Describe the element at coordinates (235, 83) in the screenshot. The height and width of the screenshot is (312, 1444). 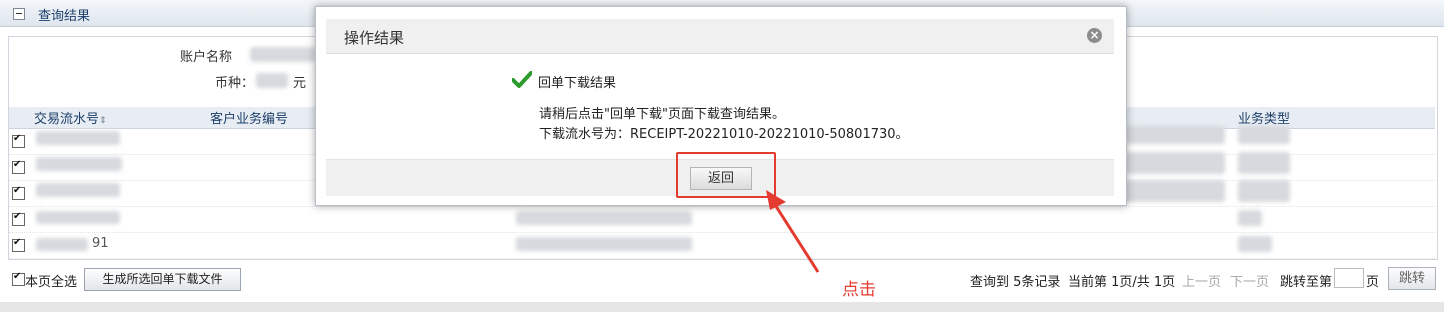
I see `currency-label: 币种：` at that location.